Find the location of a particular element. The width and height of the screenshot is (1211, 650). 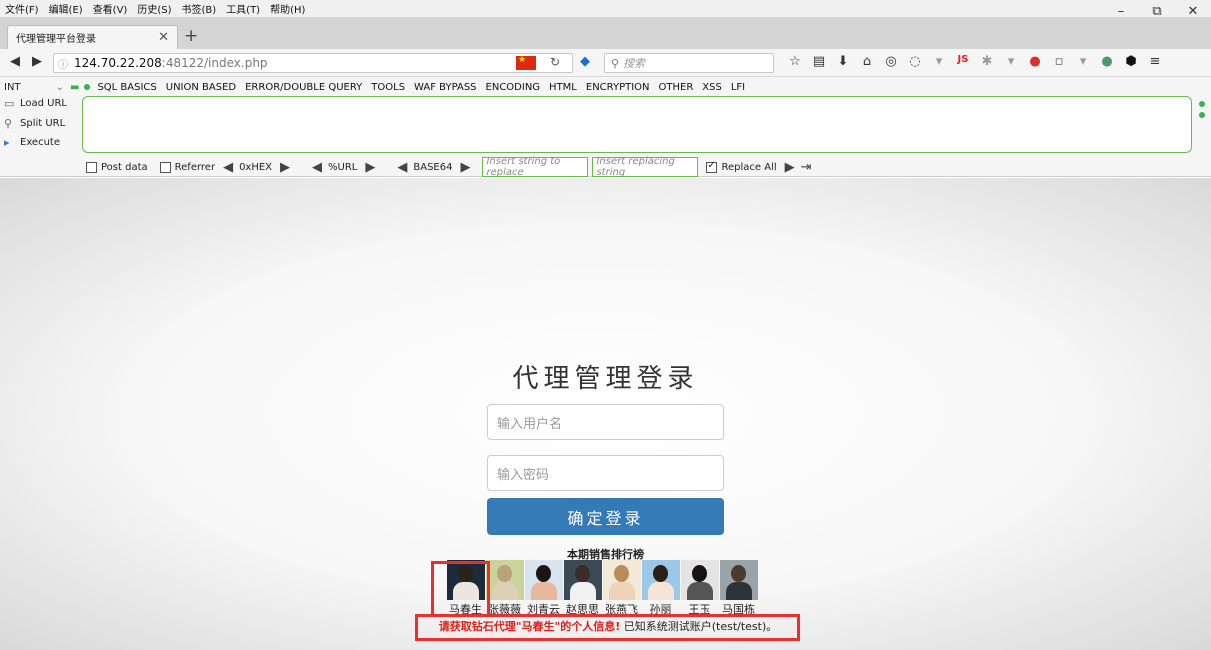

menu-waf-bypass: WAF BYPASS is located at coordinates (445, 87).